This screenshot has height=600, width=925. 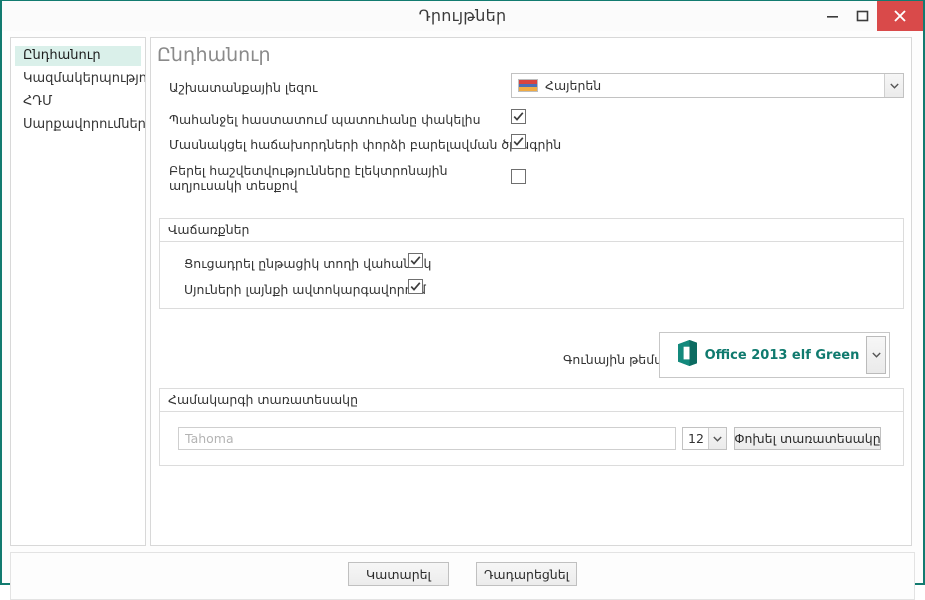 I want to click on sidebar-item-organization: Կազմակերպություն, so click(x=80, y=79).